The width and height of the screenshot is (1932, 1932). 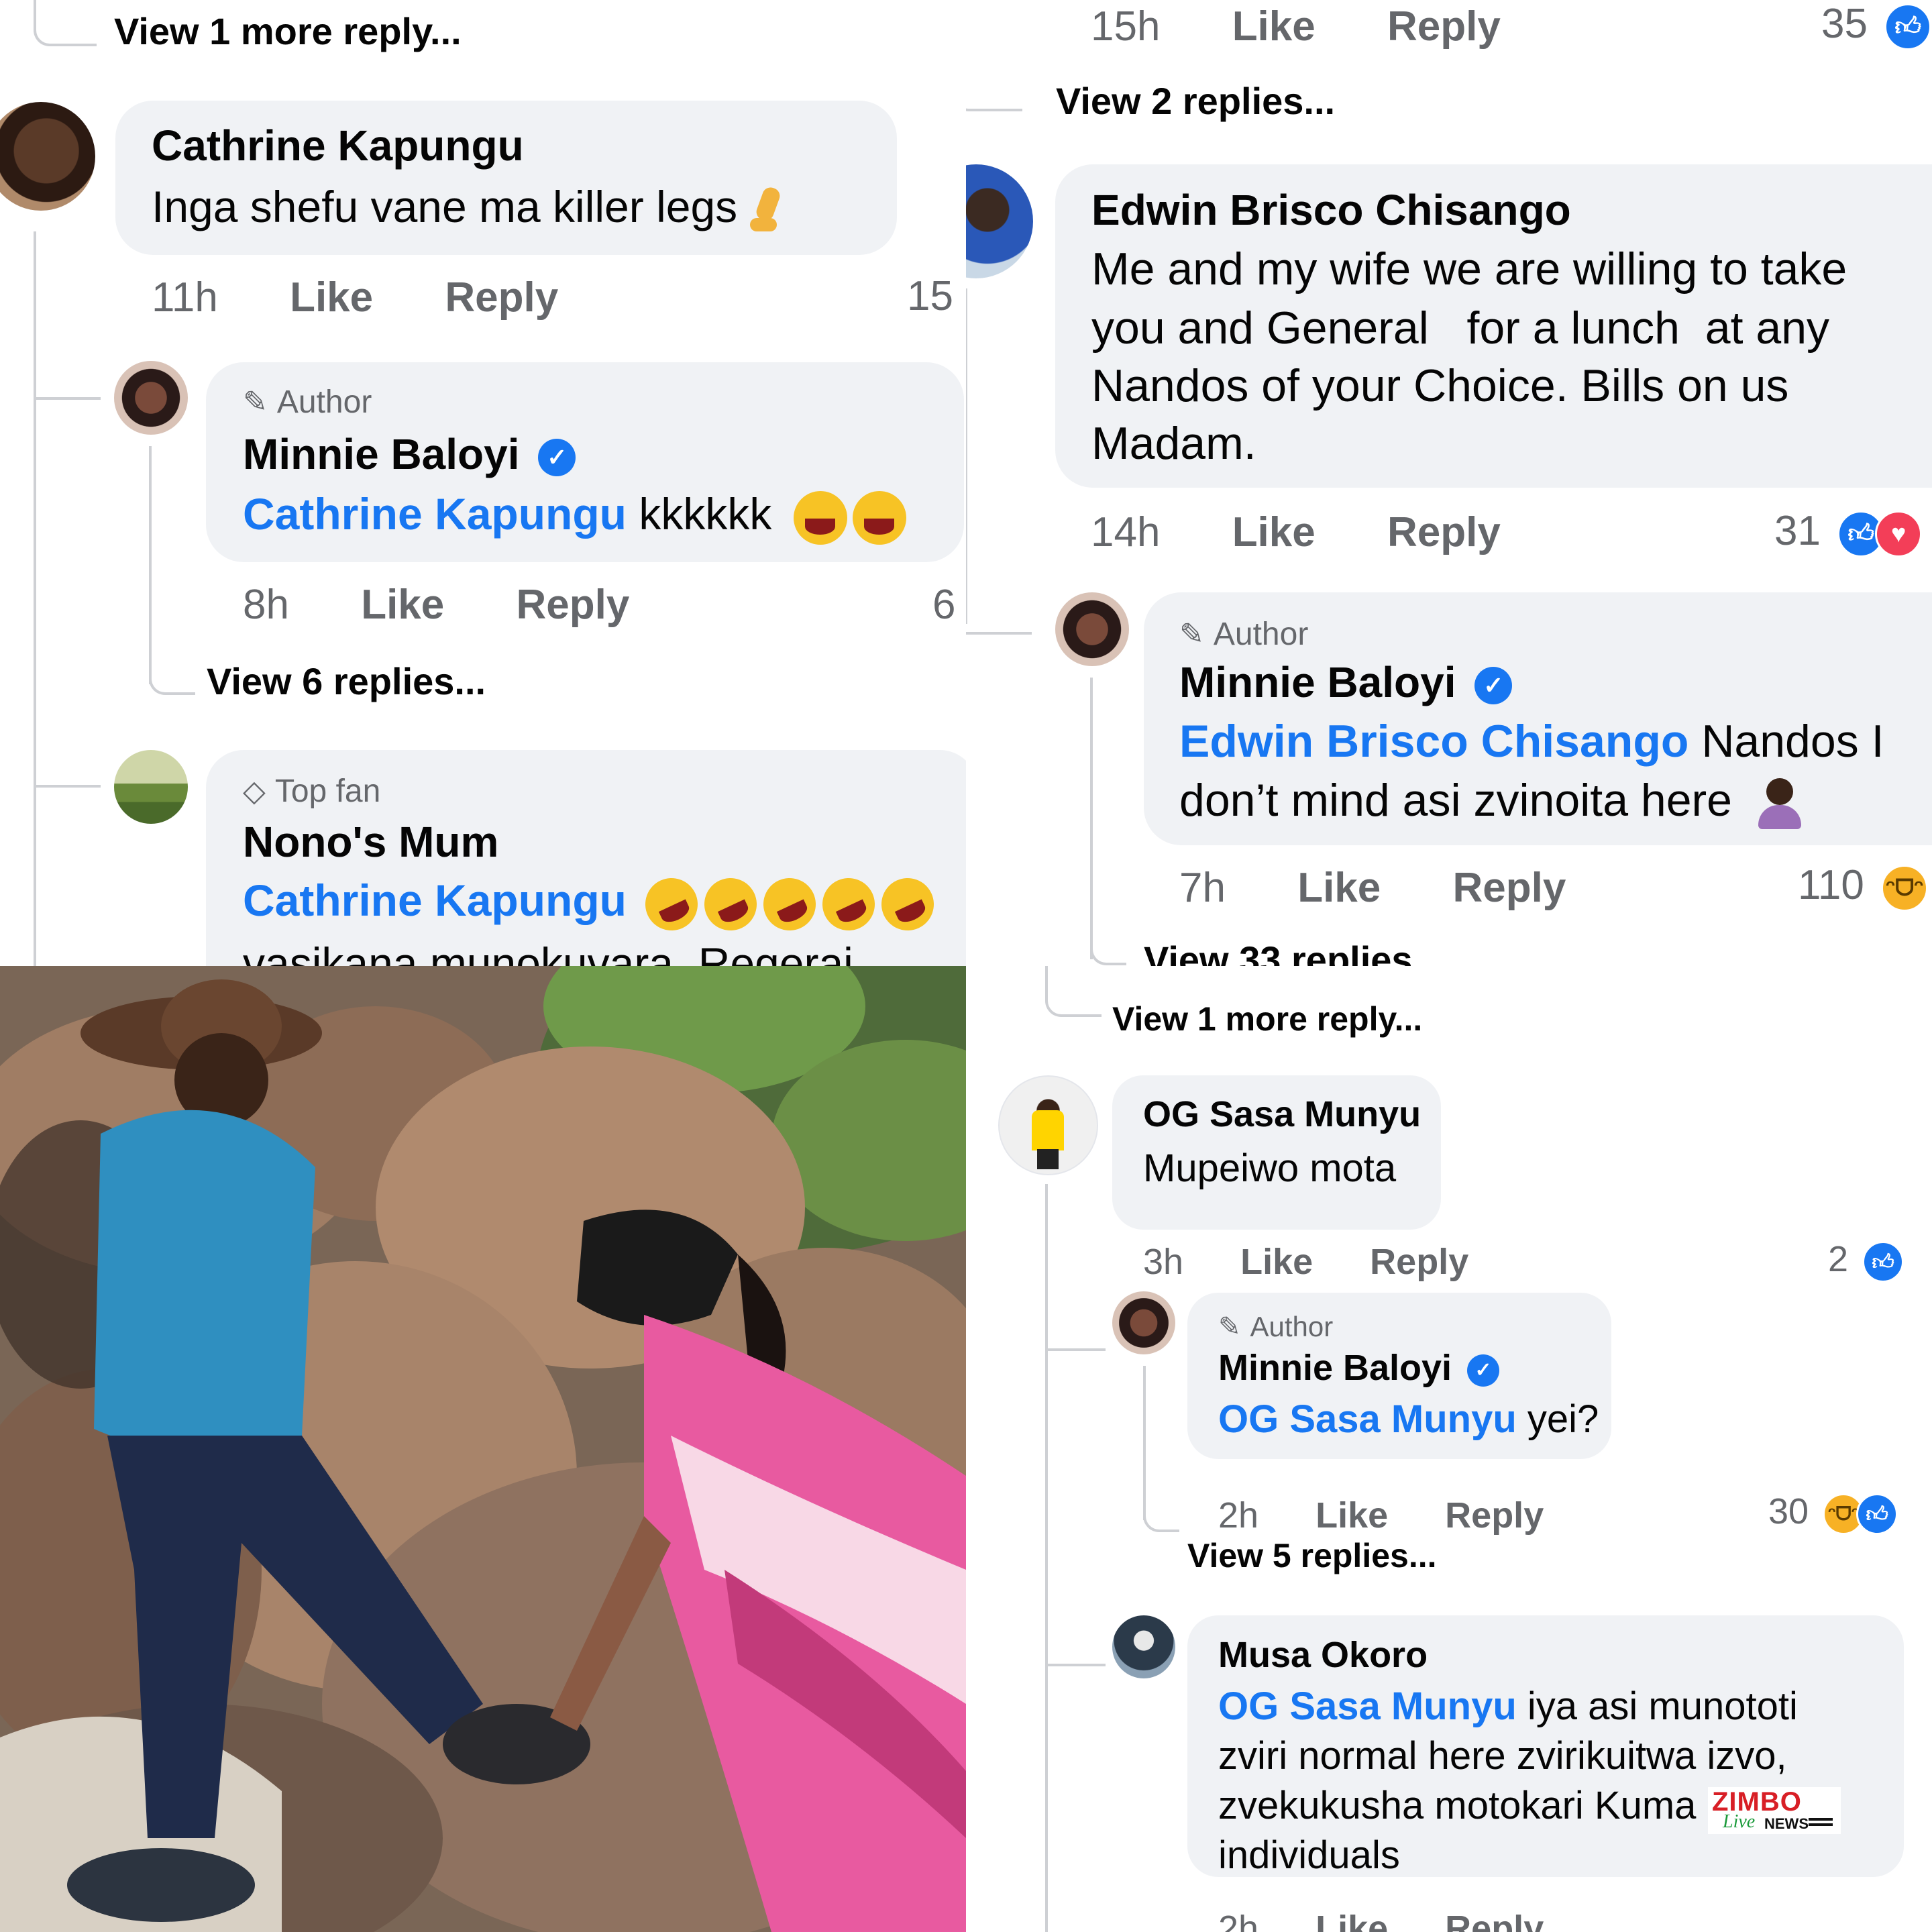 I want to click on comment-time: 14h, so click(x=1125, y=532).